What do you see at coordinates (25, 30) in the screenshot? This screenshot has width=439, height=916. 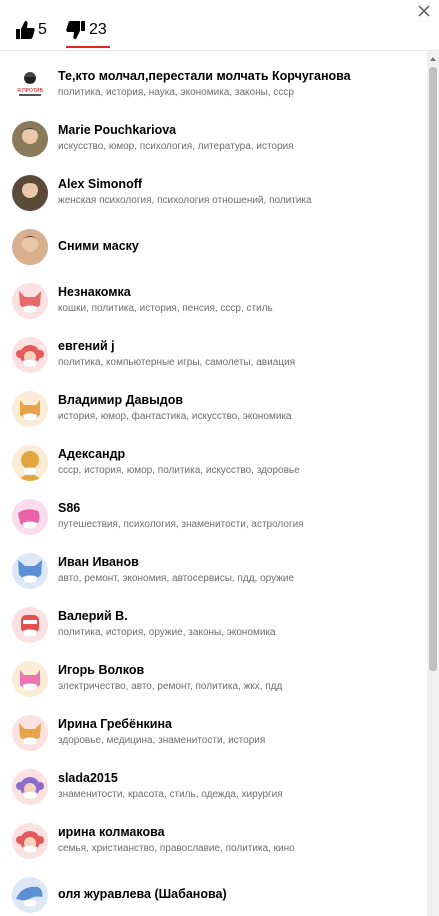 I see `thumbs-up-icon` at bounding box center [25, 30].